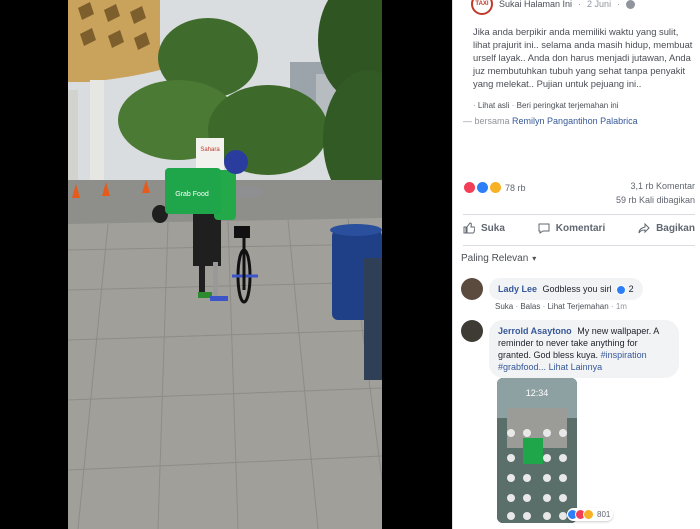 Image resolution: width=700 pixels, height=529 pixels. I want to click on photo-bag-text: Grab Food, so click(192, 194).